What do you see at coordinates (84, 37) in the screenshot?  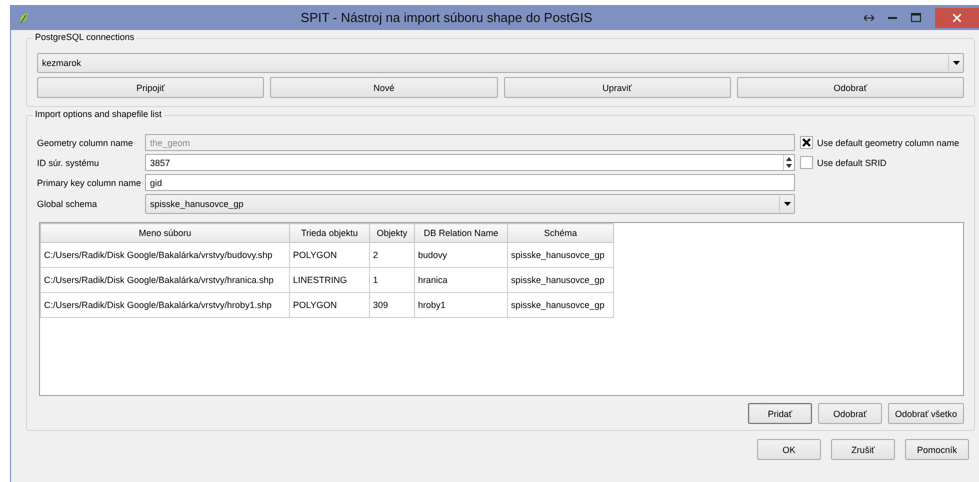 I see `group-title: PostgreSQL connections` at bounding box center [84, 37].